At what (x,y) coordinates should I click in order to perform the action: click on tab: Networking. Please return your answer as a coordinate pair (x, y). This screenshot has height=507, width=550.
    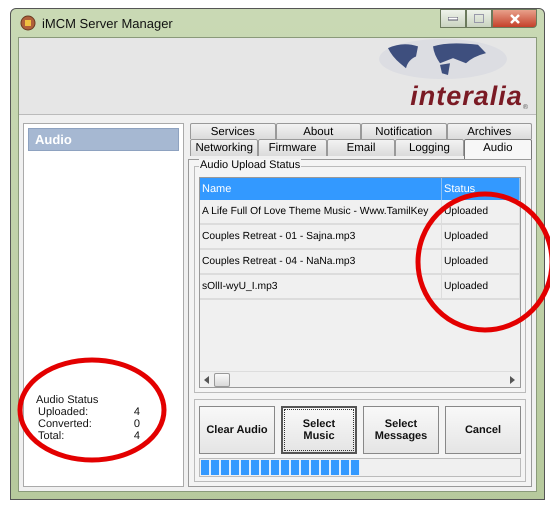
    Looking at the image, I should click on (224, 147).